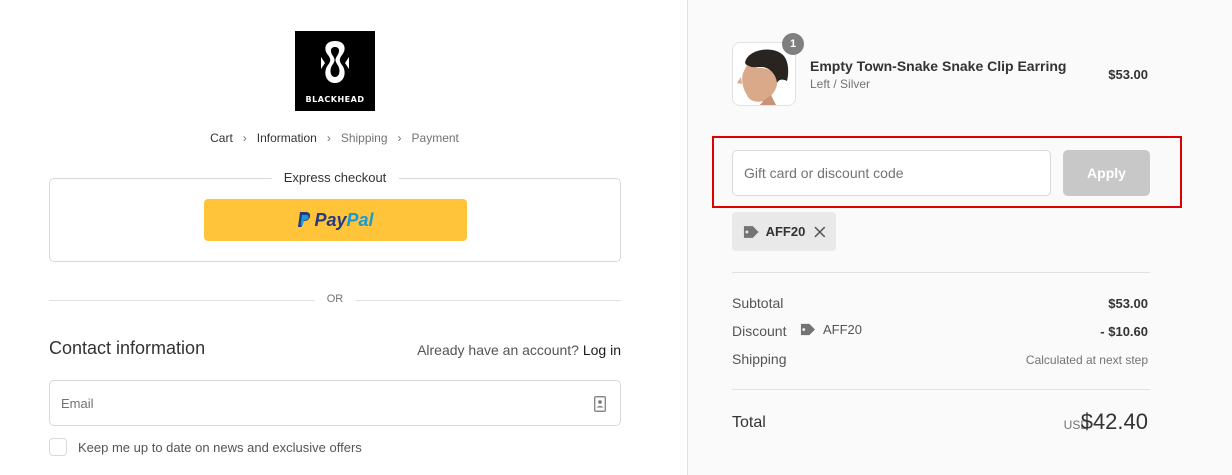  I want to click on shipping-value: Calculated at next step, so click(1086, 360).